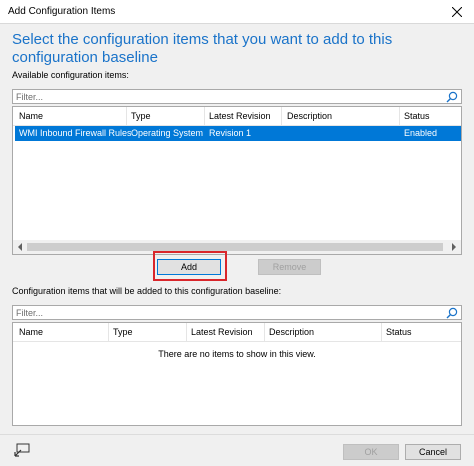  I want to click on cell-name: WMI Inbound Firewall Rules, so click(75, 133).